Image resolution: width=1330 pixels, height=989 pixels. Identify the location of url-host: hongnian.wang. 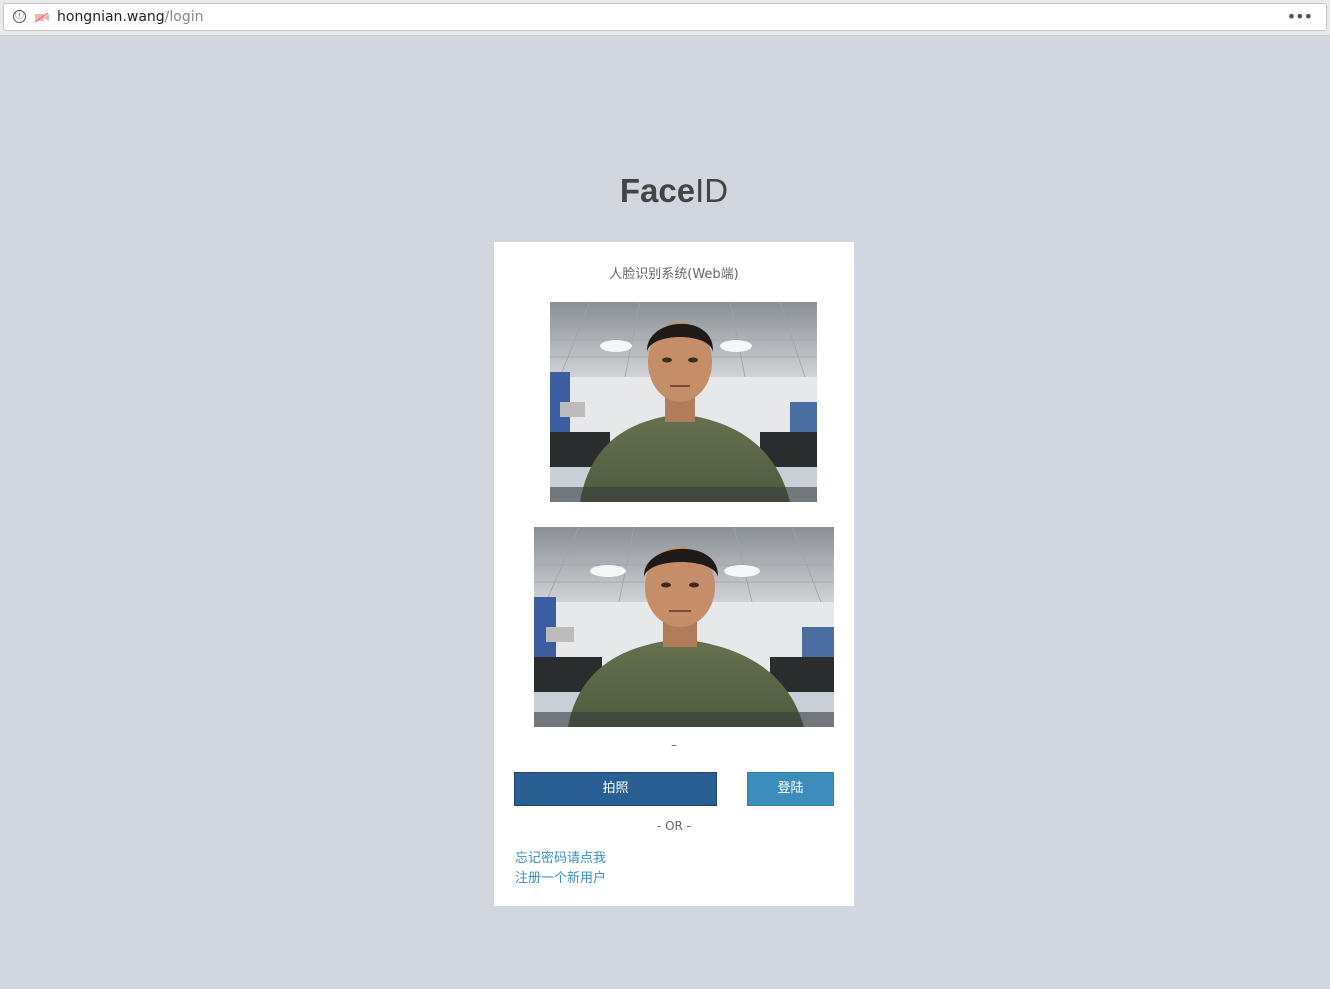
(111, 17).